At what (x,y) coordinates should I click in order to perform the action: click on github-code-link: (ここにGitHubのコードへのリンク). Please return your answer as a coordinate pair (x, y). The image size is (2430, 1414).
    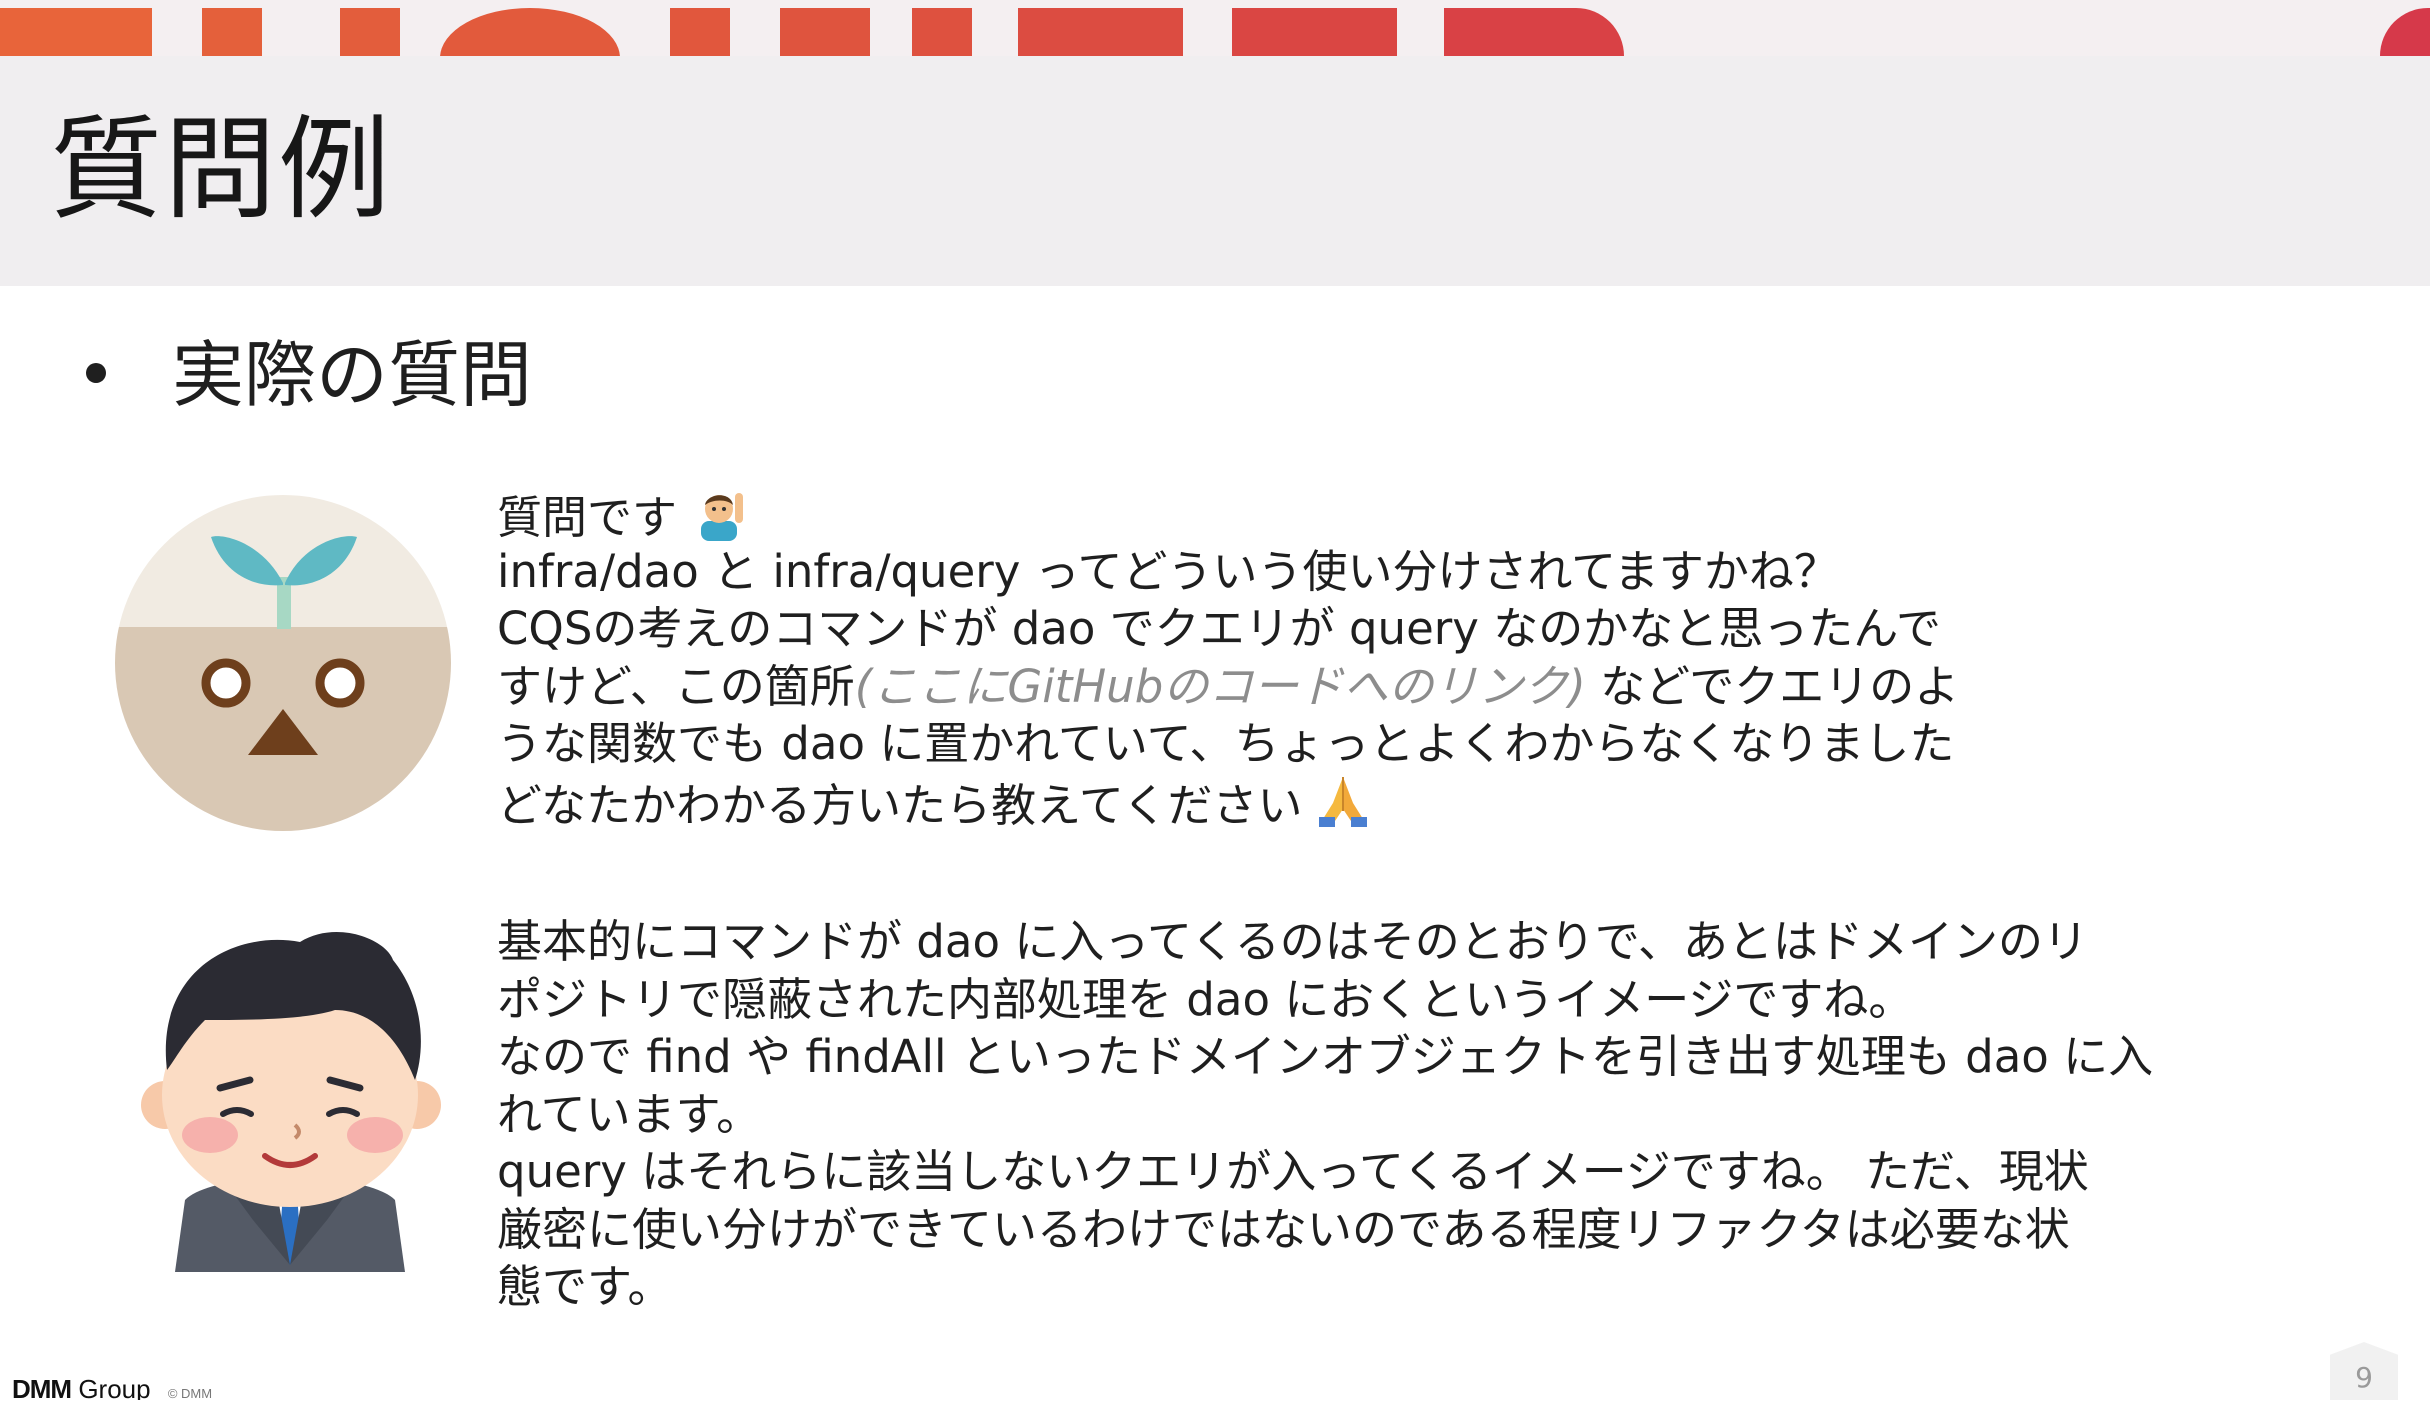
    Looking at the image, I should click on (1220, 686).